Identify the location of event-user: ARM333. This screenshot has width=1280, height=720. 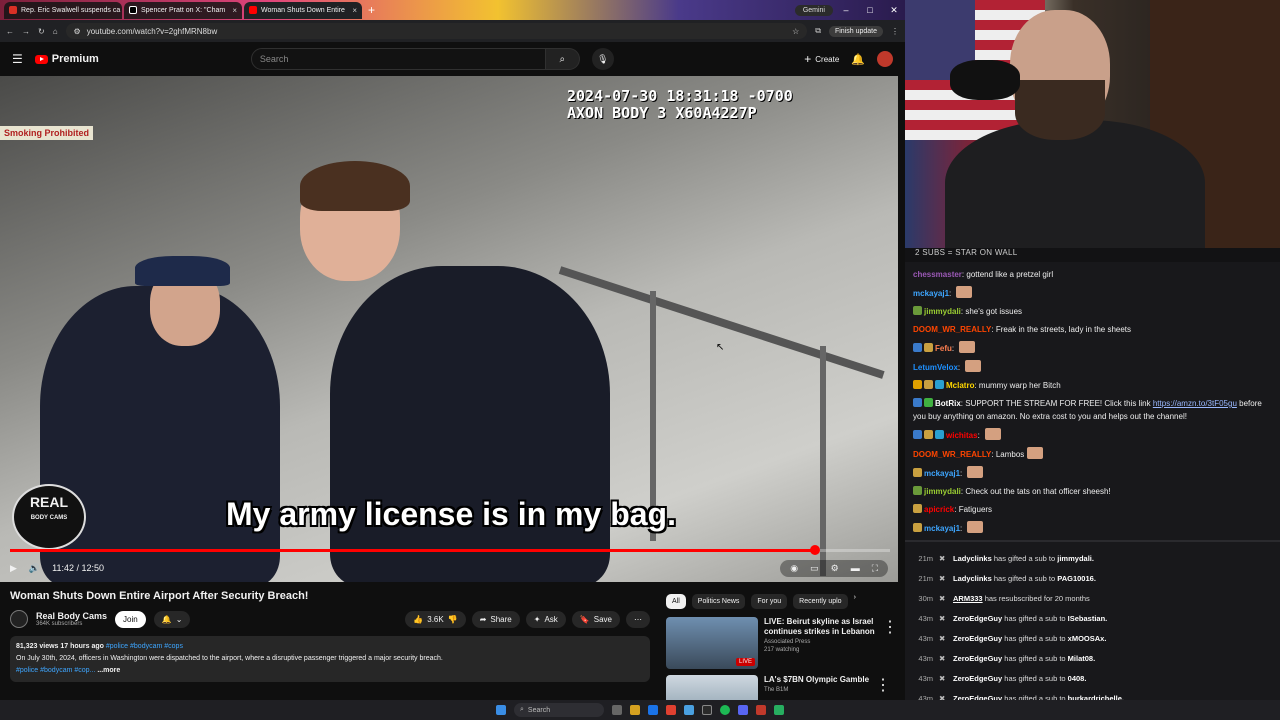
(968, 598).